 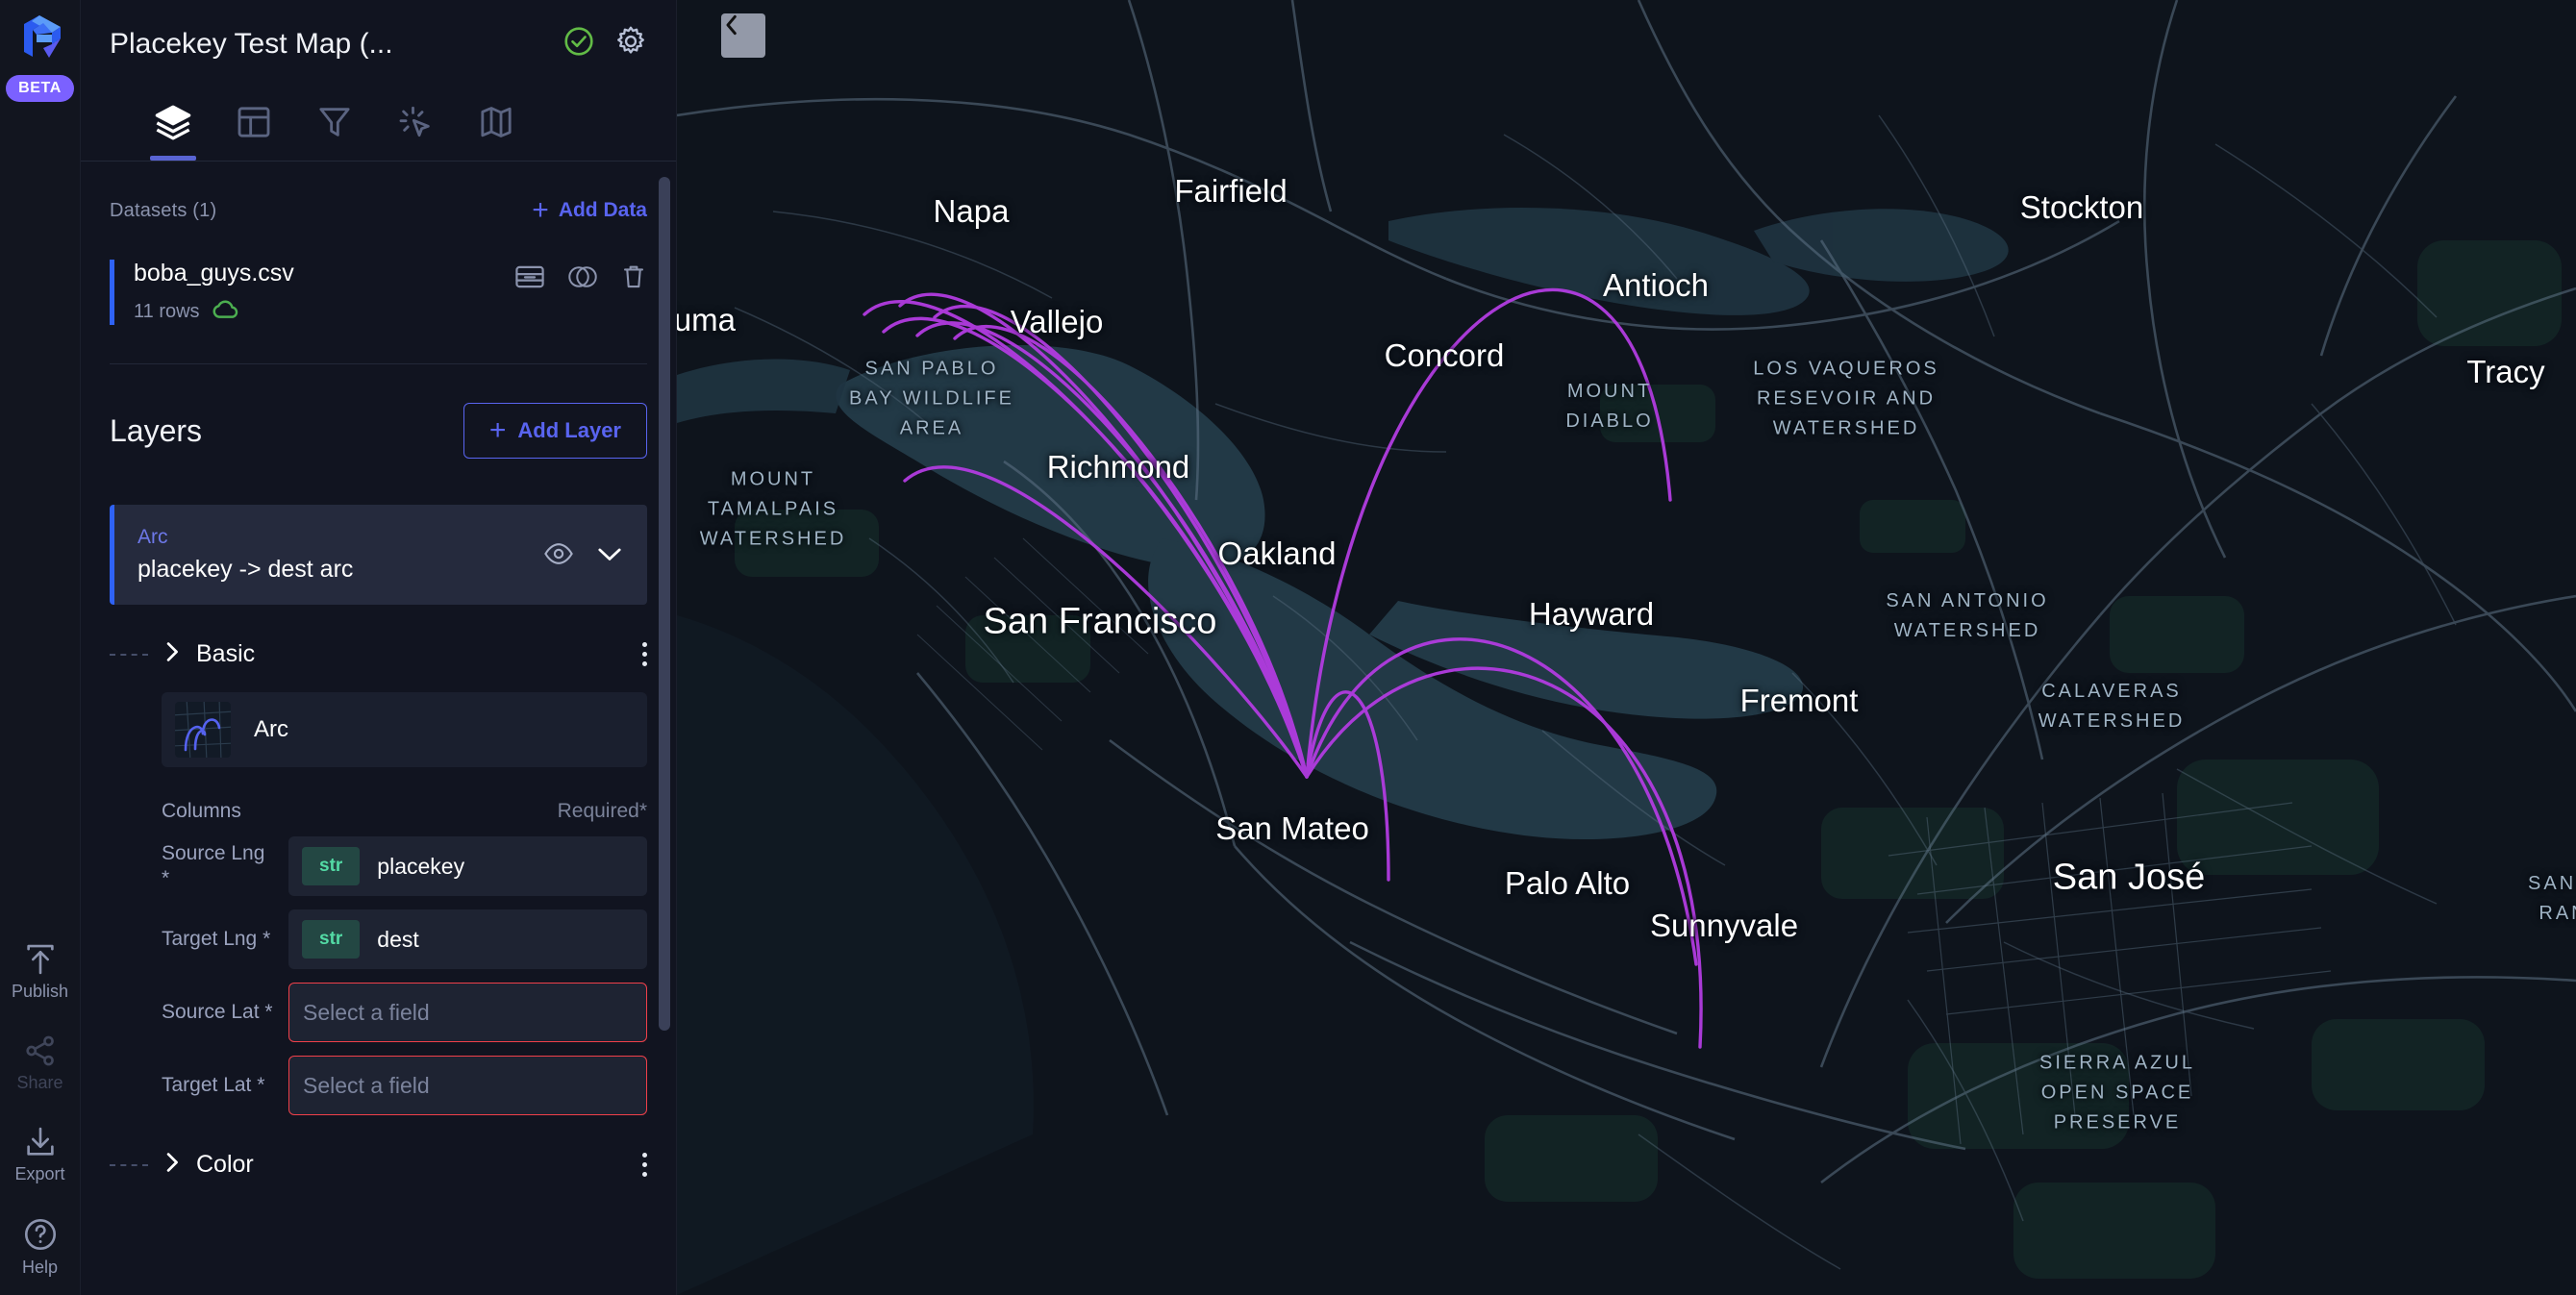 What do you see at coordinates (404, 730) in the screenshot?
I see `layer-type-selector: Arc` at bounding box center [404, 730].